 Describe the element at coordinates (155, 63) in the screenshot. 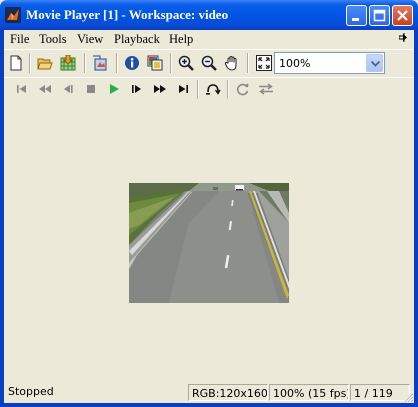

I see `colormap-icon` at that location.